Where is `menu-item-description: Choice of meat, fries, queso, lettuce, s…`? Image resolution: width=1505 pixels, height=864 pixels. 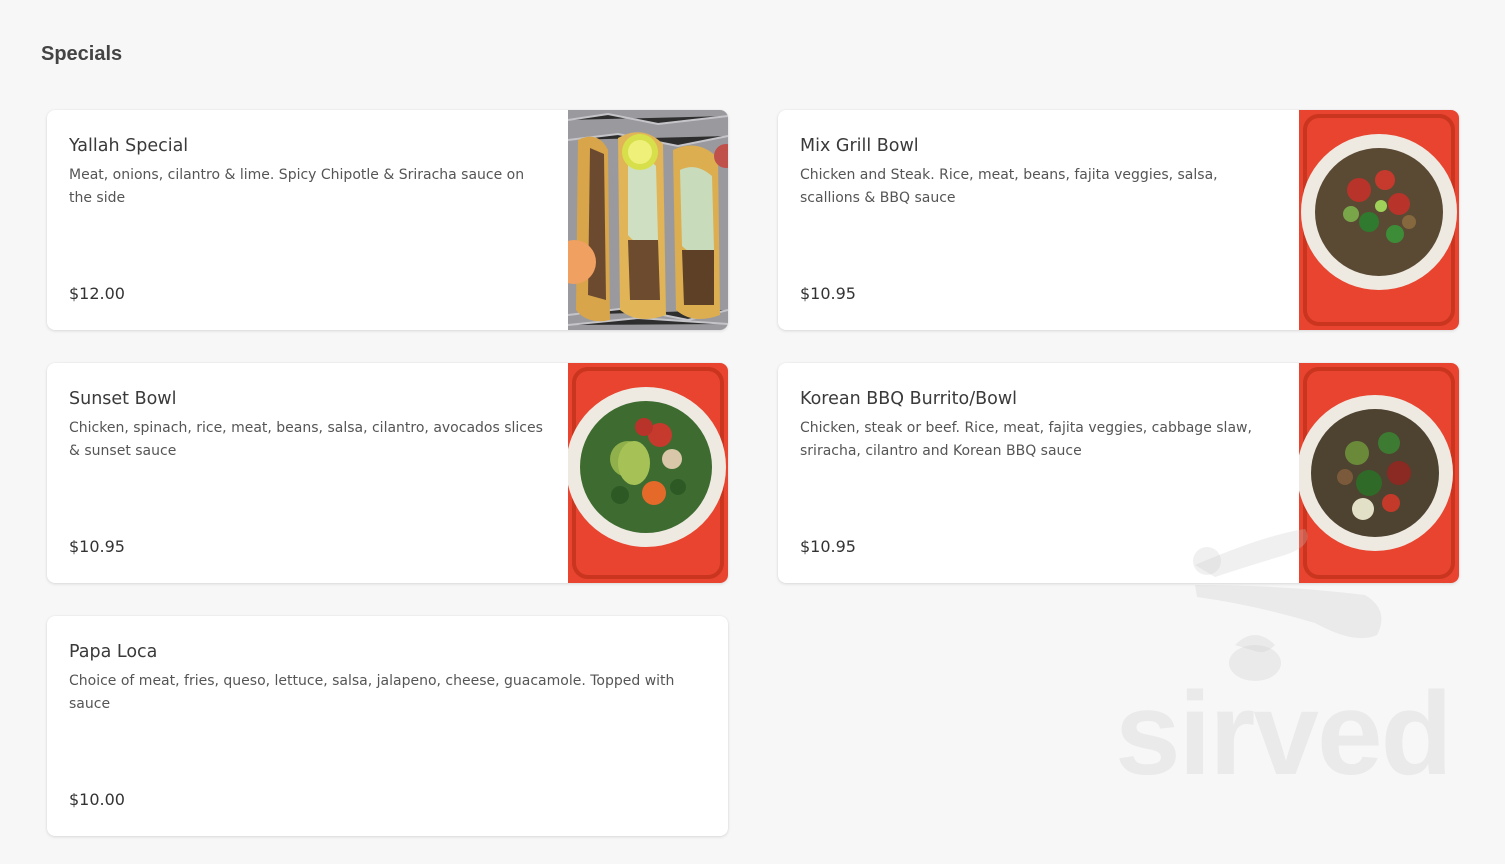
menu-item-description: Choice of meat, fries, queso, lettuce, s… is located at coordinates (372, 692).